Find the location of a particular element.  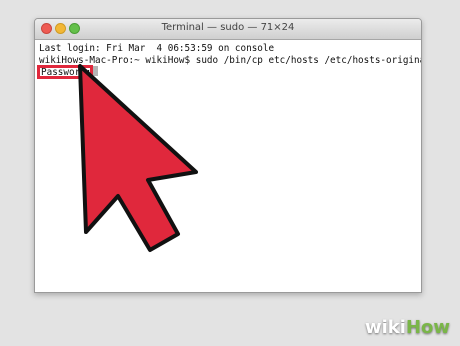

pointer-arrow-icon is located at coordinates (138, 158).